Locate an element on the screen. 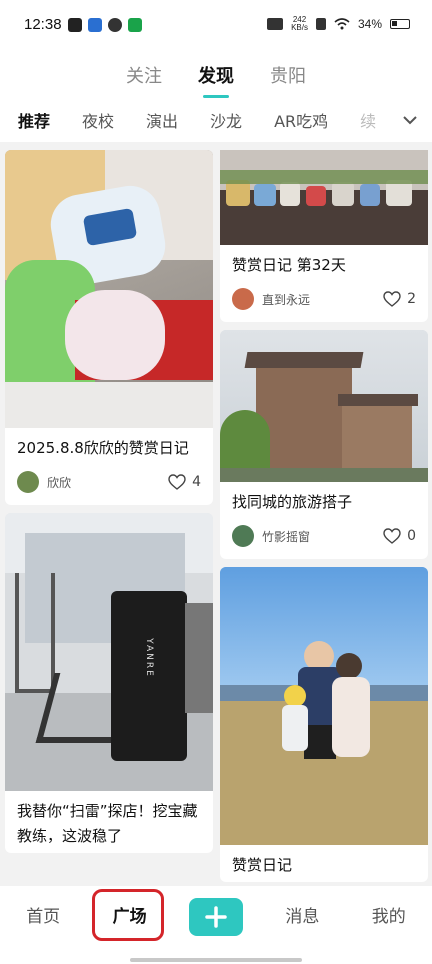 This screenshot has height=964, width=432. post-title: 我替你“扫雷”探店！挖宝藏教练，这波稳了 is located at coordinates (107, 823).